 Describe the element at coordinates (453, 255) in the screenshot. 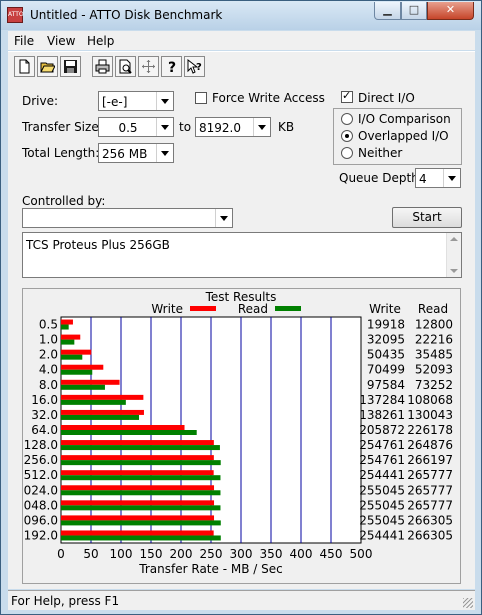

I see `description-scrollbar` at that location.